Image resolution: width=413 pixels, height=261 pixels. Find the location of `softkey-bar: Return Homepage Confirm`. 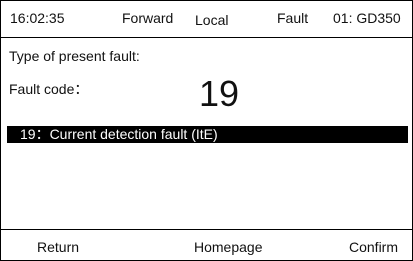

softkey-bar: Return Homepage Confirm is located at coordinates (206, 245).